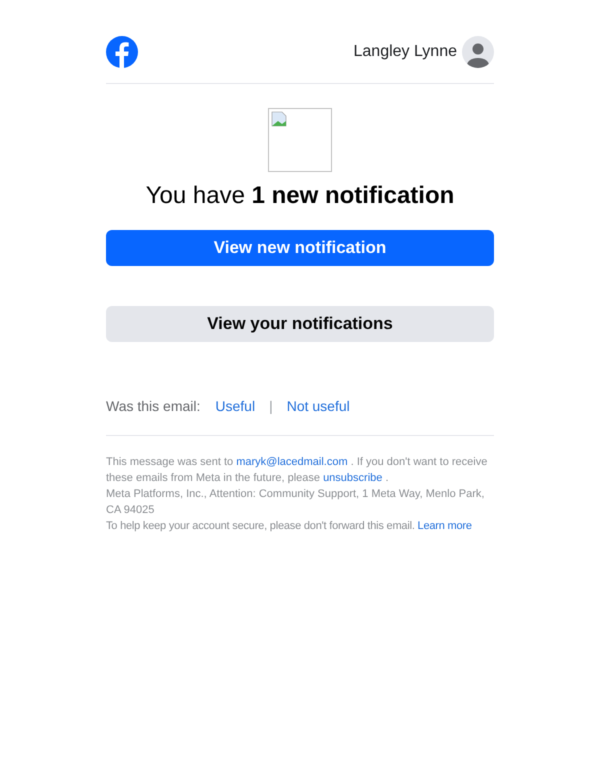 The image size is (600, 768). I want to click on broken-image-icon, so click(300, 140).